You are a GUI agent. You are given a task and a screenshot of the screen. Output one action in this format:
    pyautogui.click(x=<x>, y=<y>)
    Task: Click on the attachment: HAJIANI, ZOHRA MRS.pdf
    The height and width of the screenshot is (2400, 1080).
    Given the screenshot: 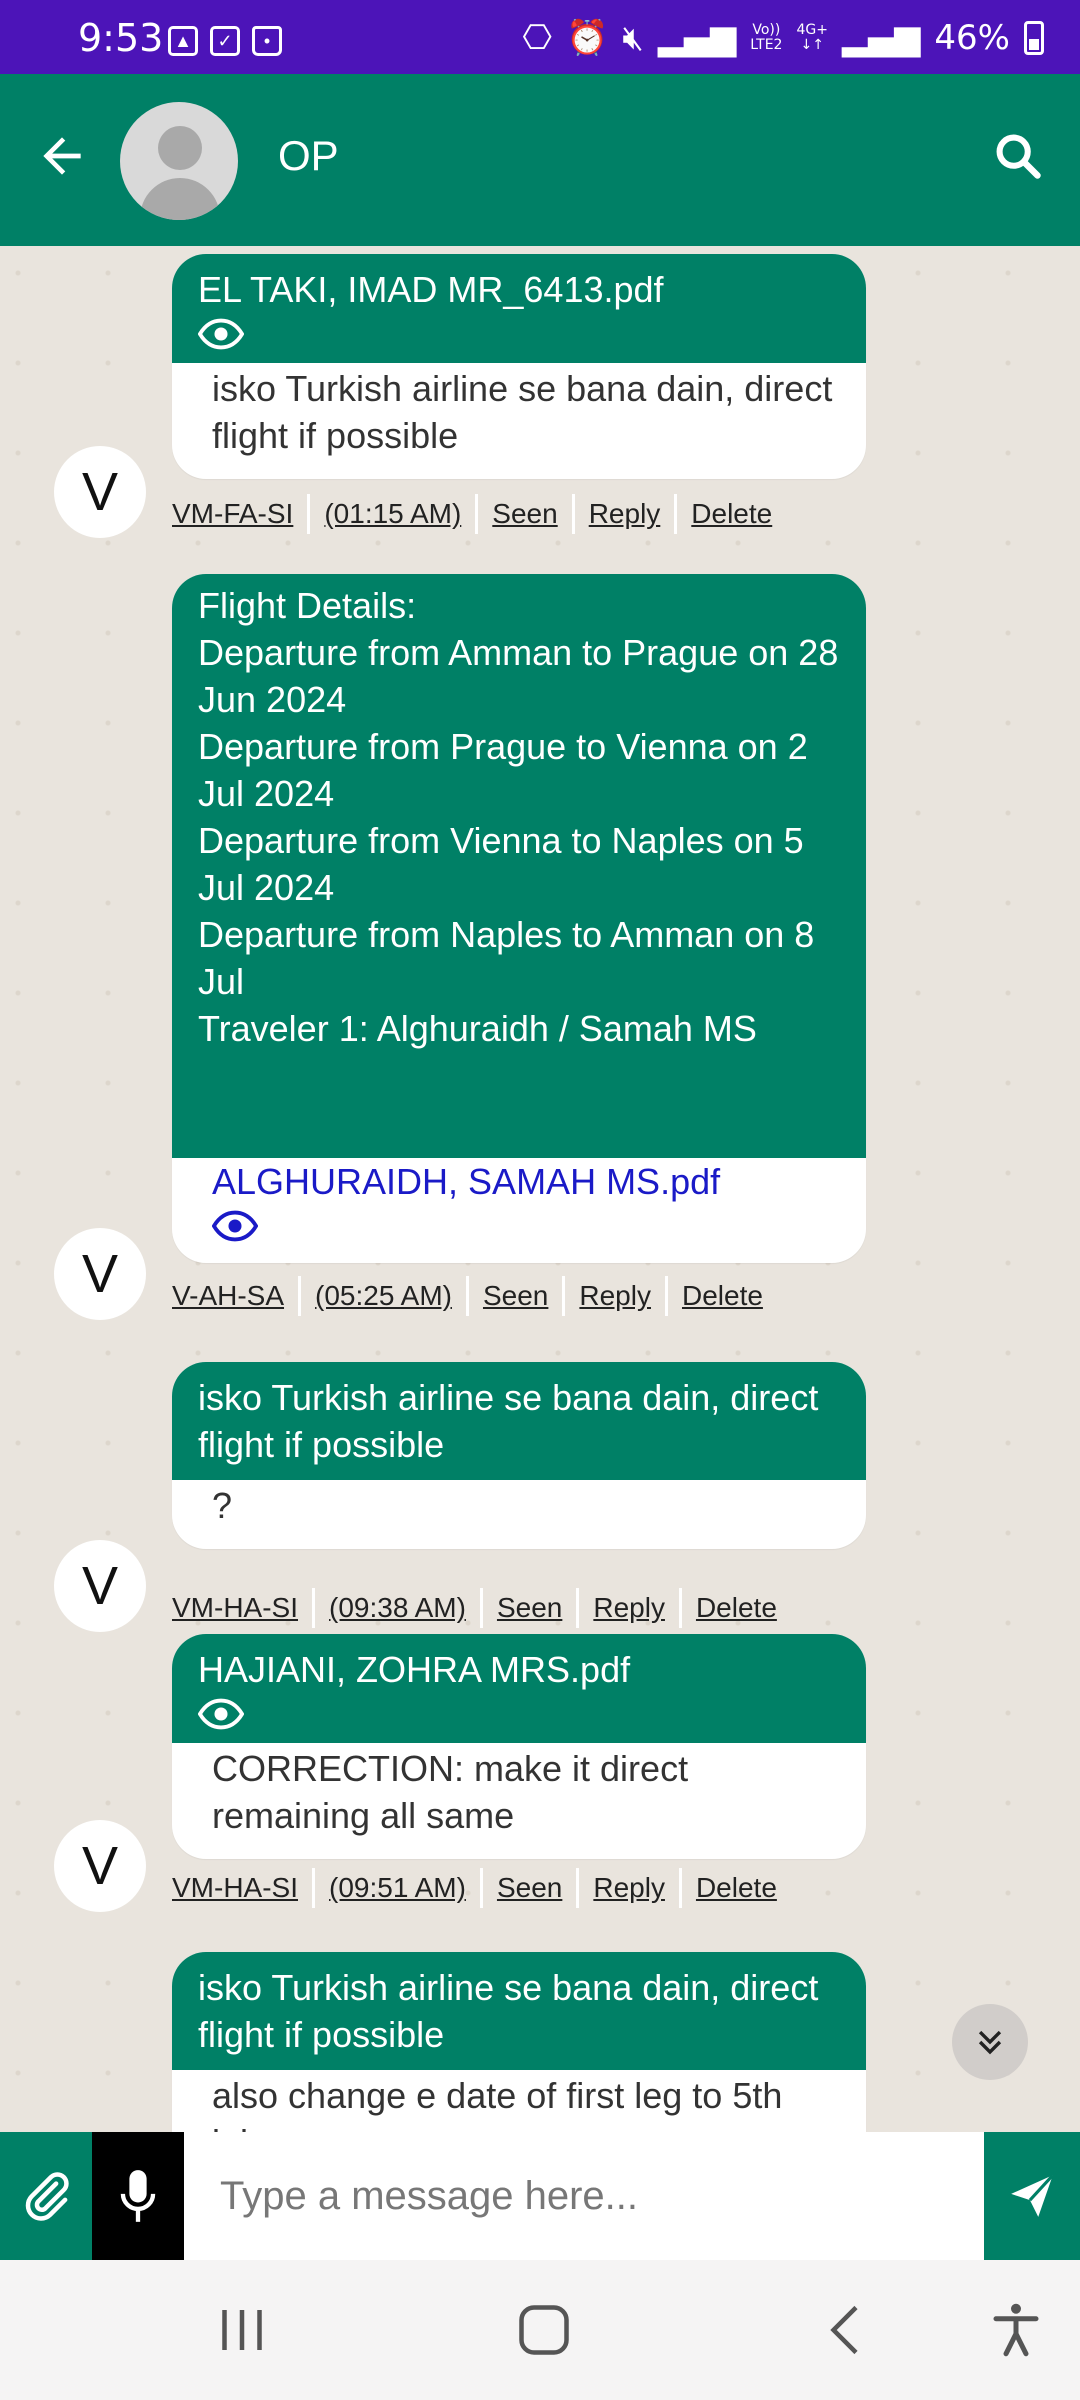 What is the action you would take?
    pyautogui.click(x=519, y=1688)
    